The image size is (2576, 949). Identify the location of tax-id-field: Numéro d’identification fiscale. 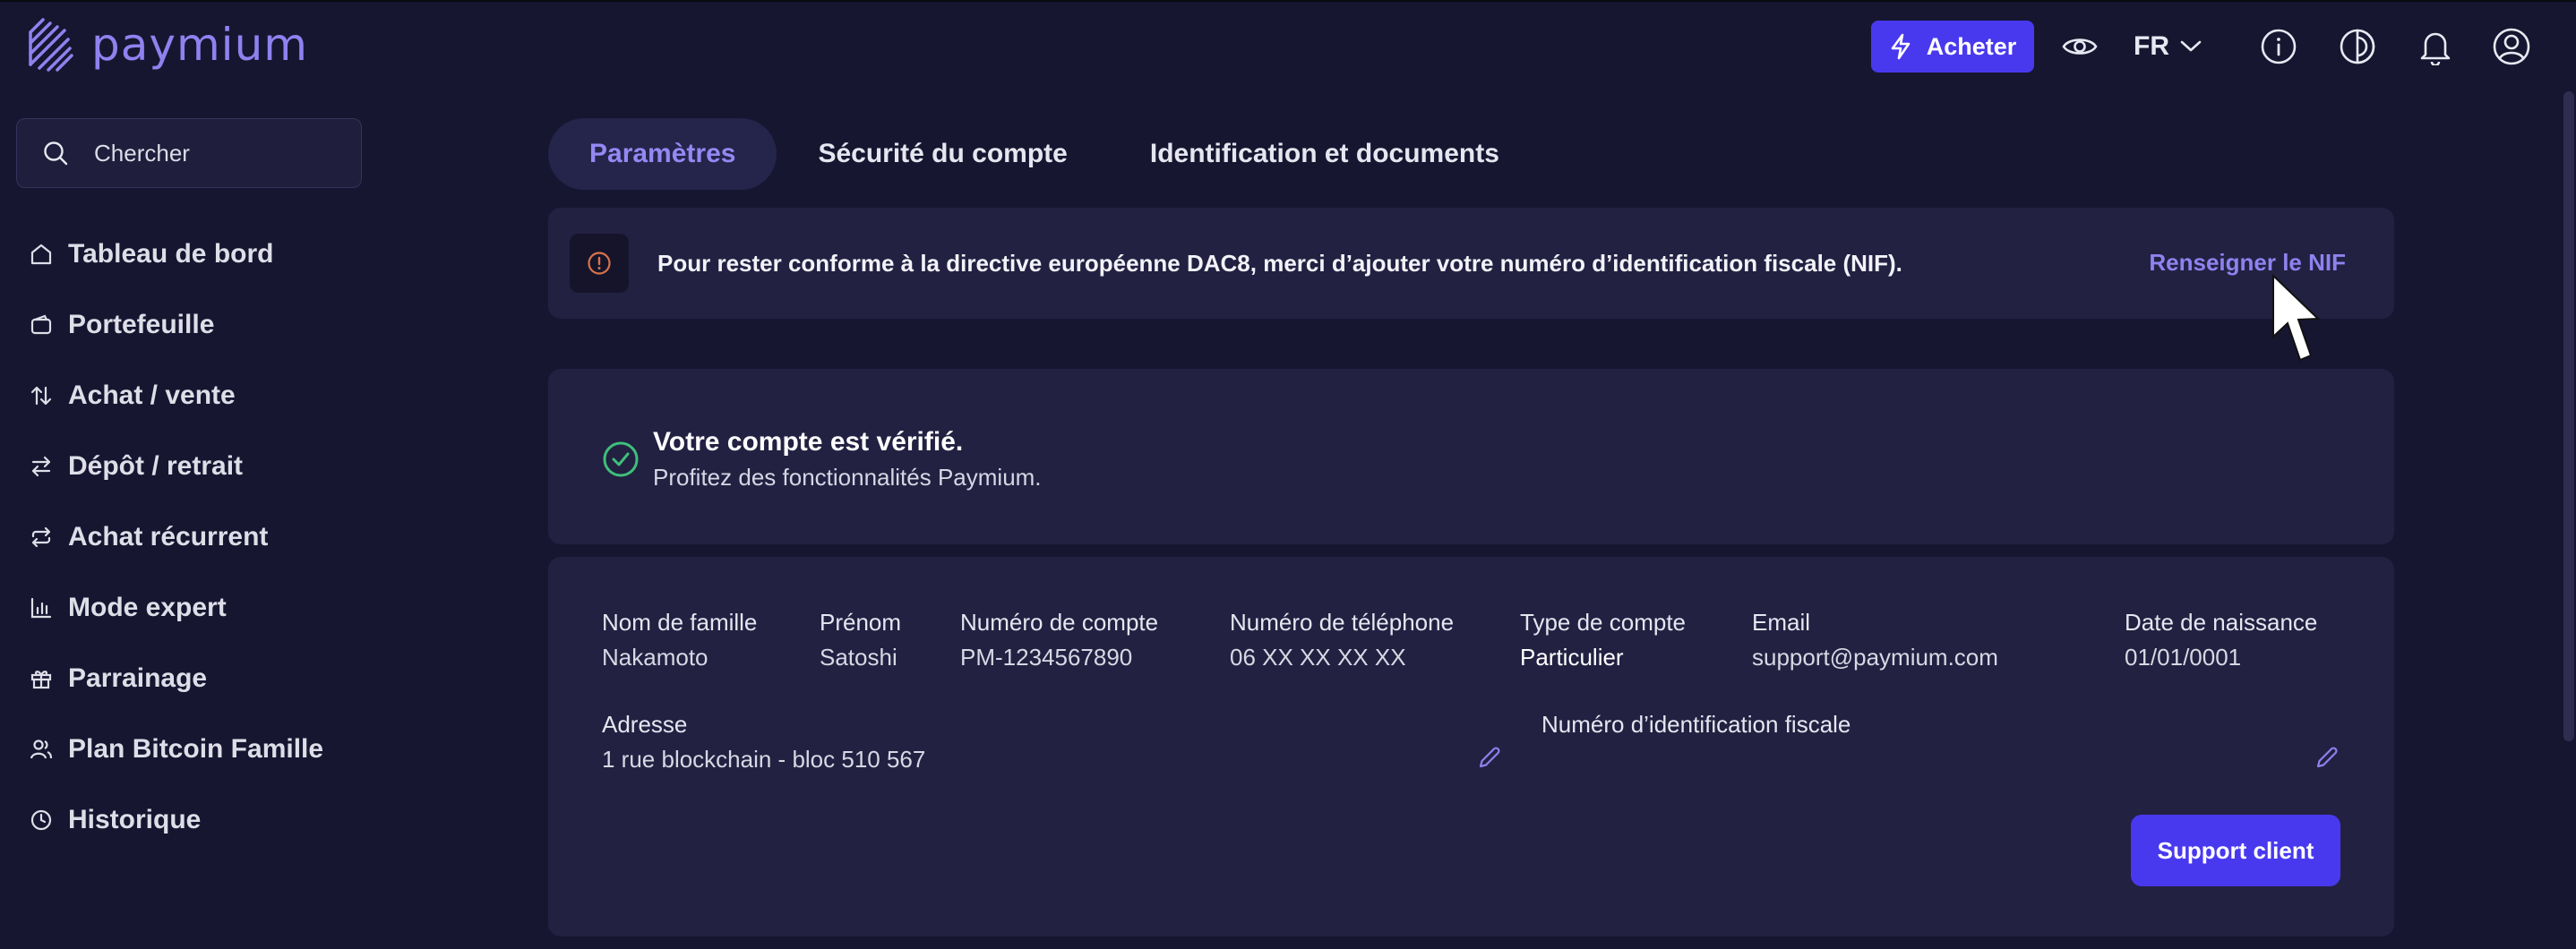
(1695, 728).